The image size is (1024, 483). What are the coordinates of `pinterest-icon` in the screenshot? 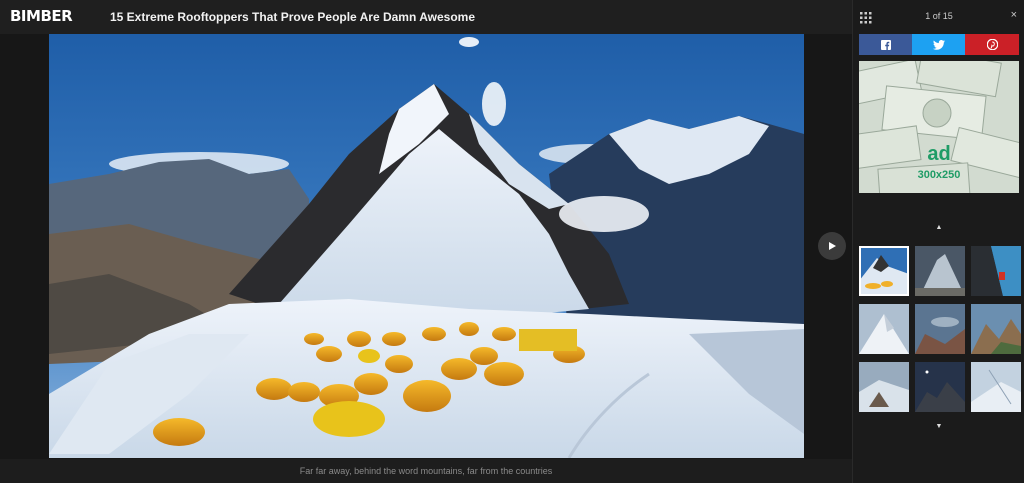 It's located at (992, 44).